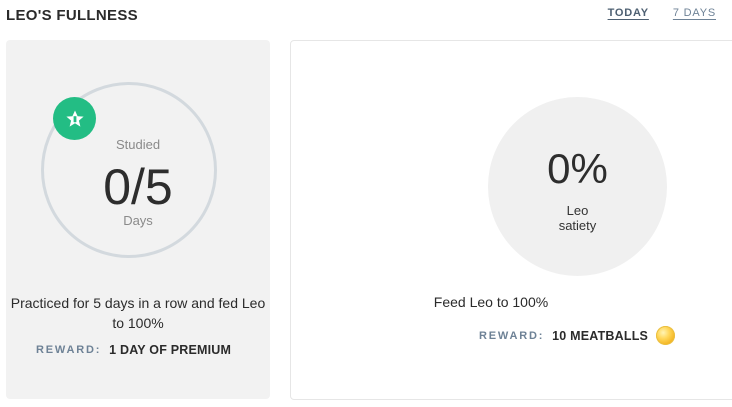 The height and width of the screenshot is (407, 732). I want to click on reward-value: 10 MEATBALLS, so click(600, 335).